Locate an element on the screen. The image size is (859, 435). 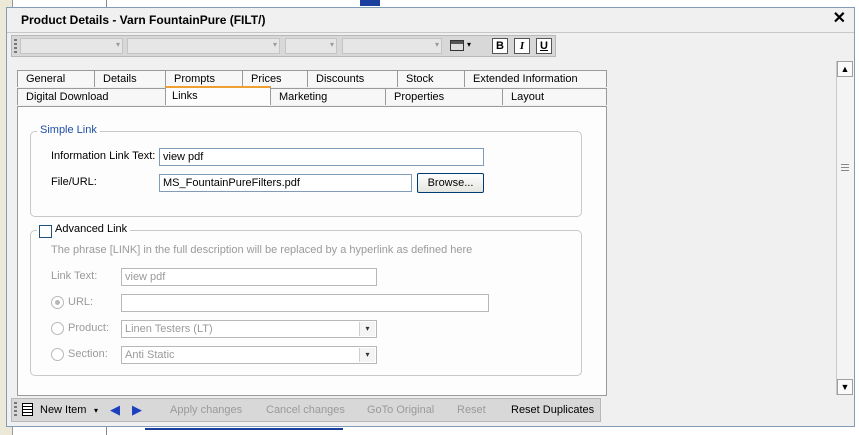
font-style-select: ▾ is located at coordinates (203, 46).